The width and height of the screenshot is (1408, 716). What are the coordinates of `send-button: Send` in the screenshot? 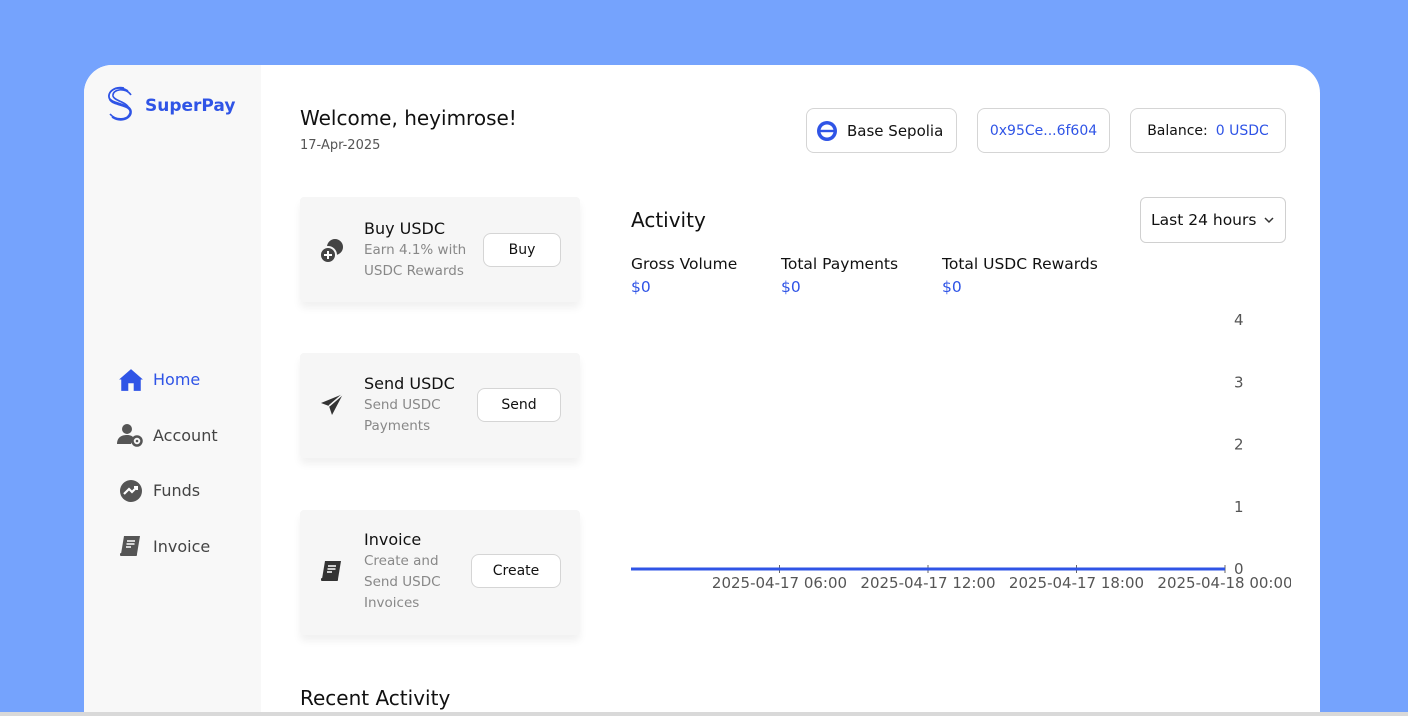 It's located at (519, 405).